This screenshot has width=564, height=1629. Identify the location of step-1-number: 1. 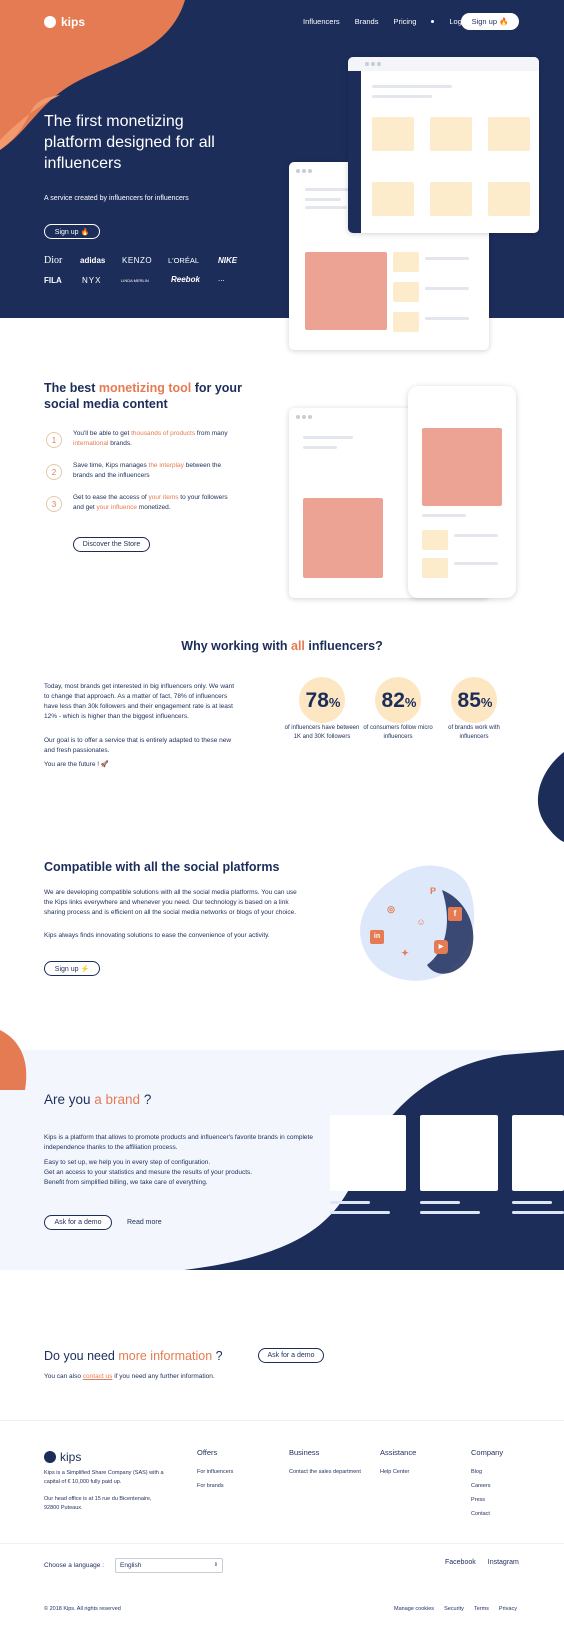
(54, 440).